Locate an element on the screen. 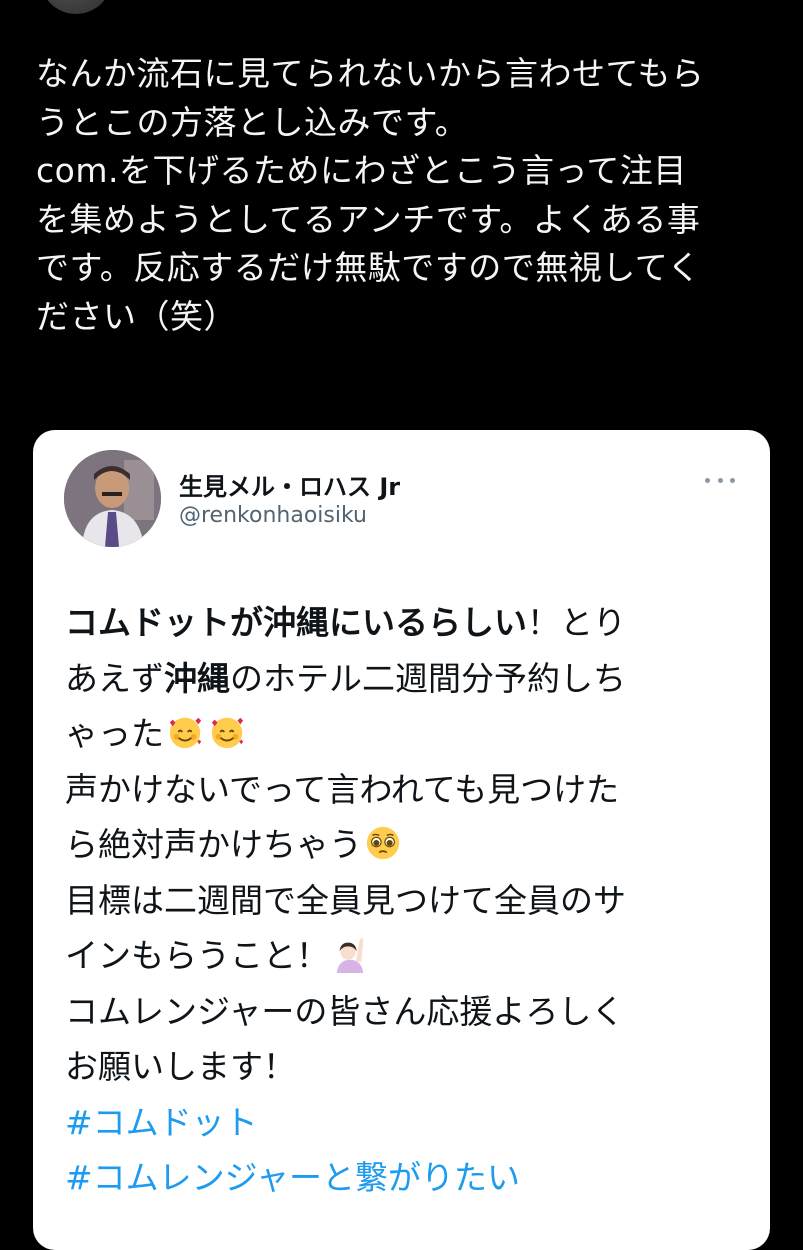 This screenshot has height=1250, width=803. quoted-line: コムドットが沖縄にいるらしい！とり is located at coordinates (410, 623).